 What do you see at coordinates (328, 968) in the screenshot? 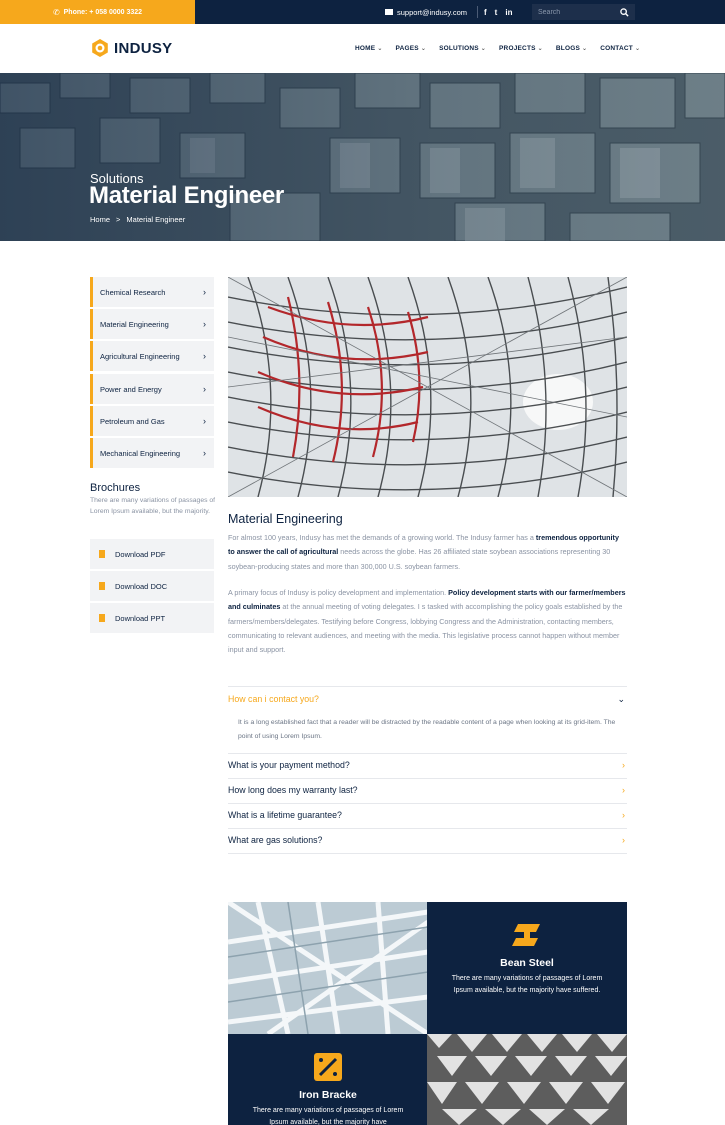
I see `feature-image-structure` at bounding box center [328, 968].